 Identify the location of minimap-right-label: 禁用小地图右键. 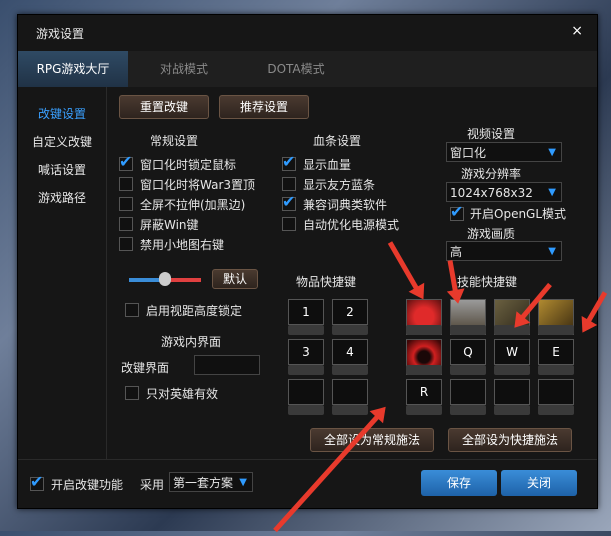
(182, 245).